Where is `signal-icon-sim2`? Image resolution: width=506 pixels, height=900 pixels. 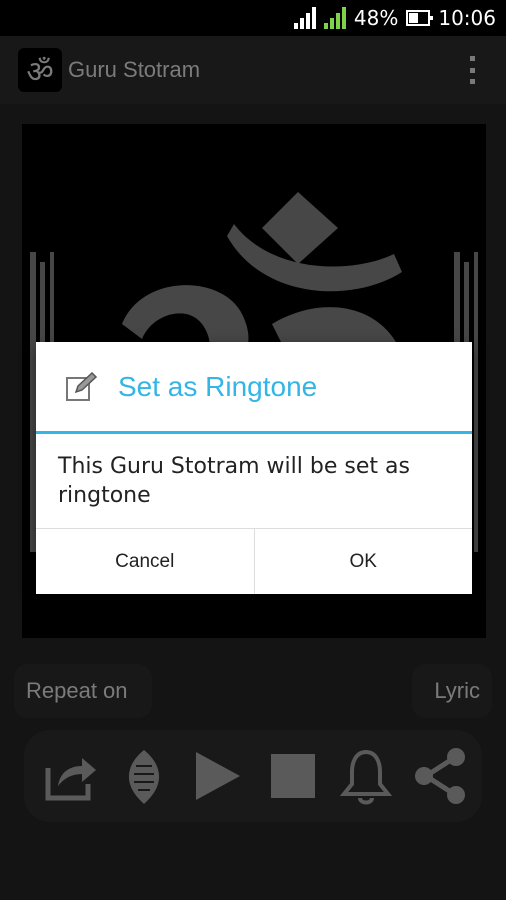 signal-icon-sim2 is located at coordinates (334, 18).